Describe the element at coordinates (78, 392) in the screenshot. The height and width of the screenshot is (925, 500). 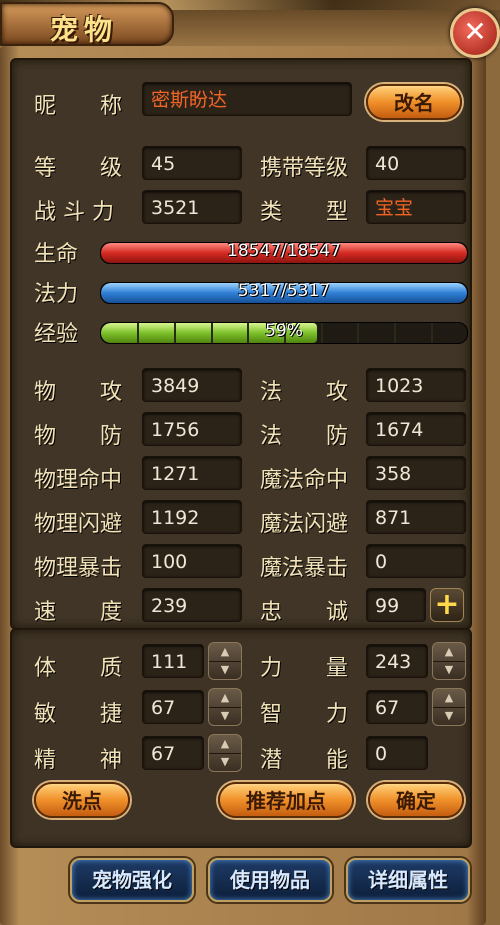
I see `stat-label: 物 攻` at that location.